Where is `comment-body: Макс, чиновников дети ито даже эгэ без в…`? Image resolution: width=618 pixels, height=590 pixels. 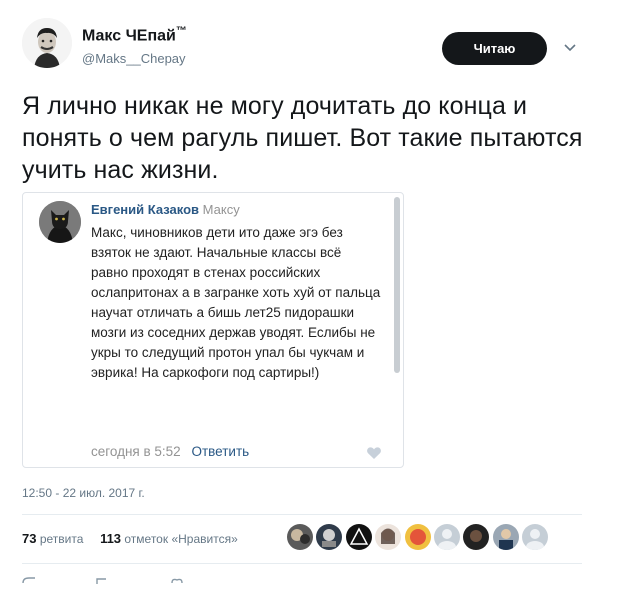 comment-body: Макс, чиновников дети ито даже эгэ без в… is located at coordinates (236, 302).